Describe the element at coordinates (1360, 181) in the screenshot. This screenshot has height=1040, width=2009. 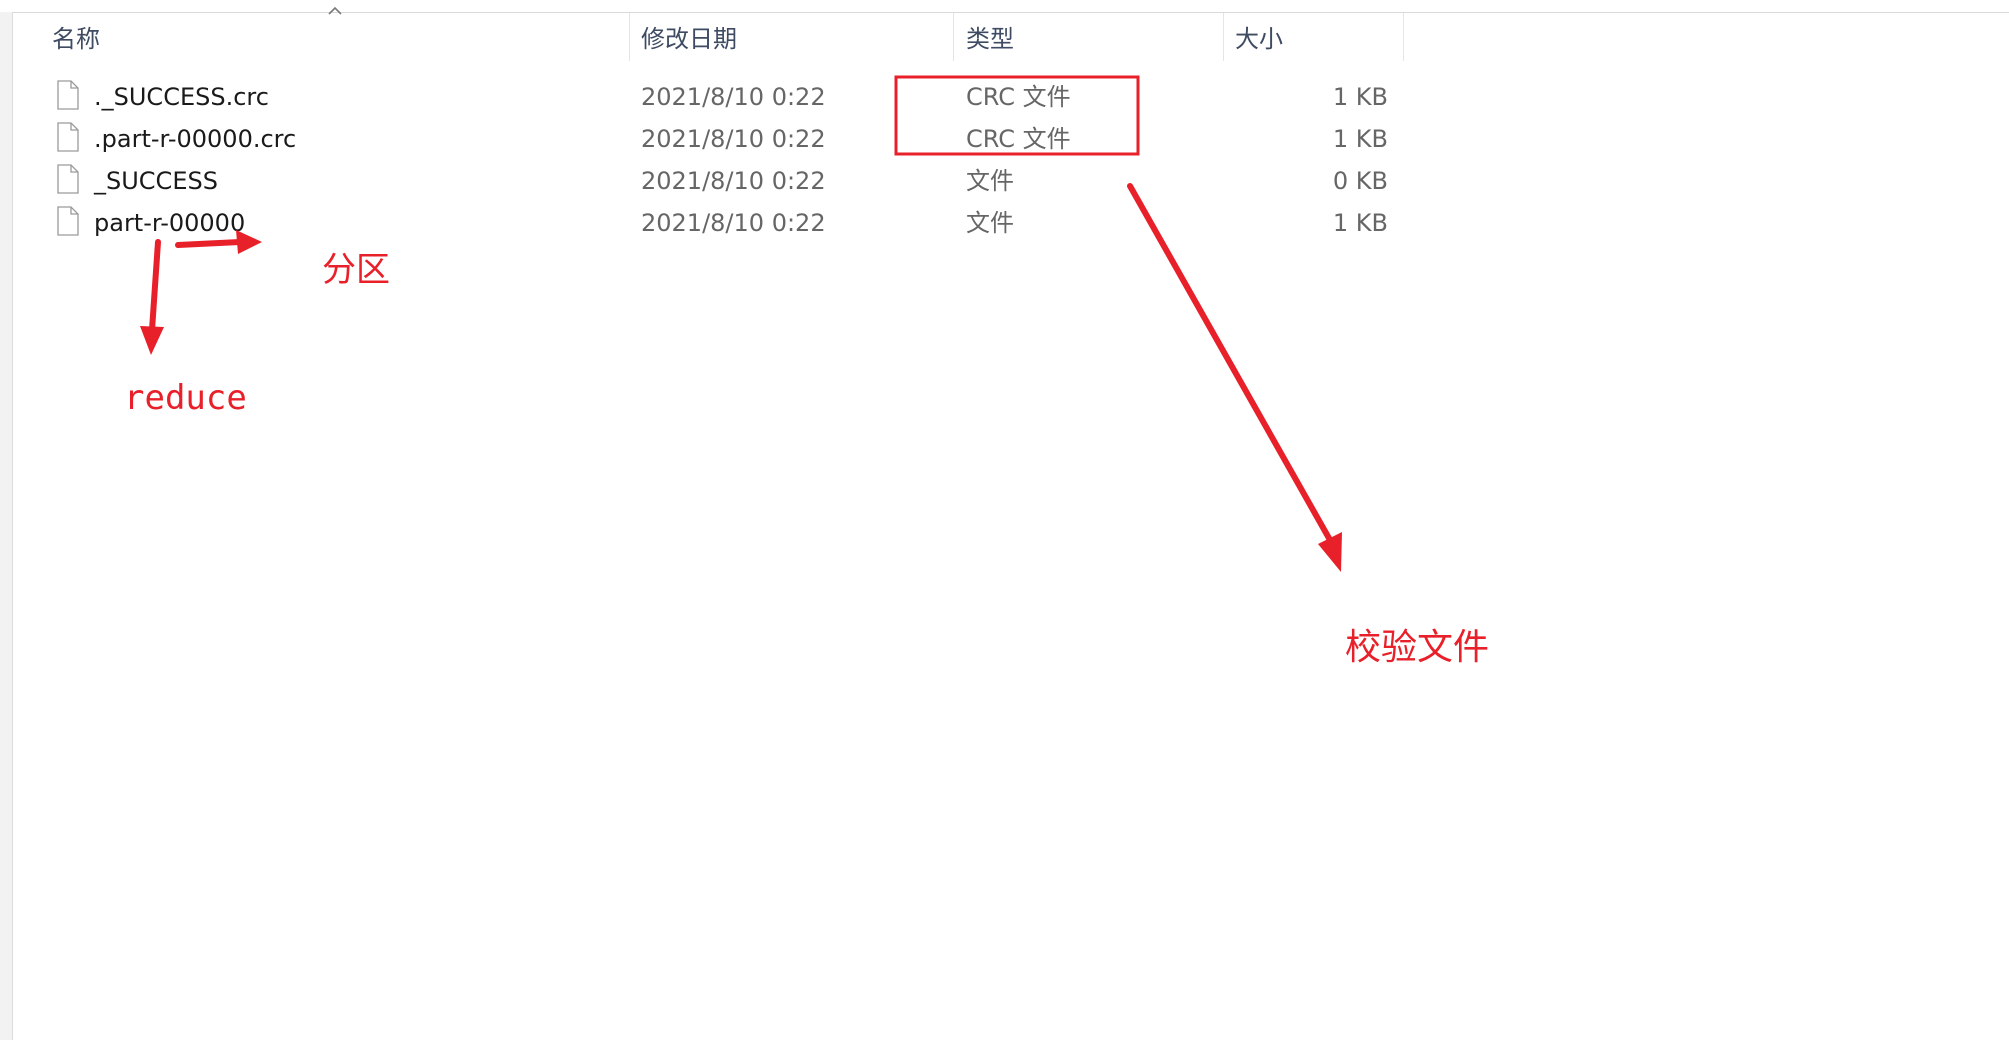
I see `file-size: 0 KB` at that location.